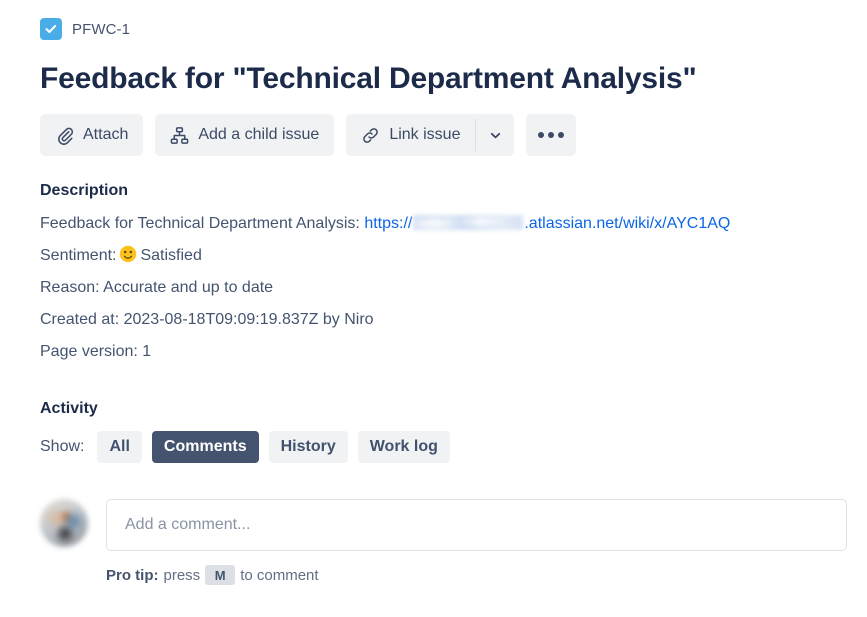  I want to click on link-issue-split-button: Link issue, so click(430, 135).